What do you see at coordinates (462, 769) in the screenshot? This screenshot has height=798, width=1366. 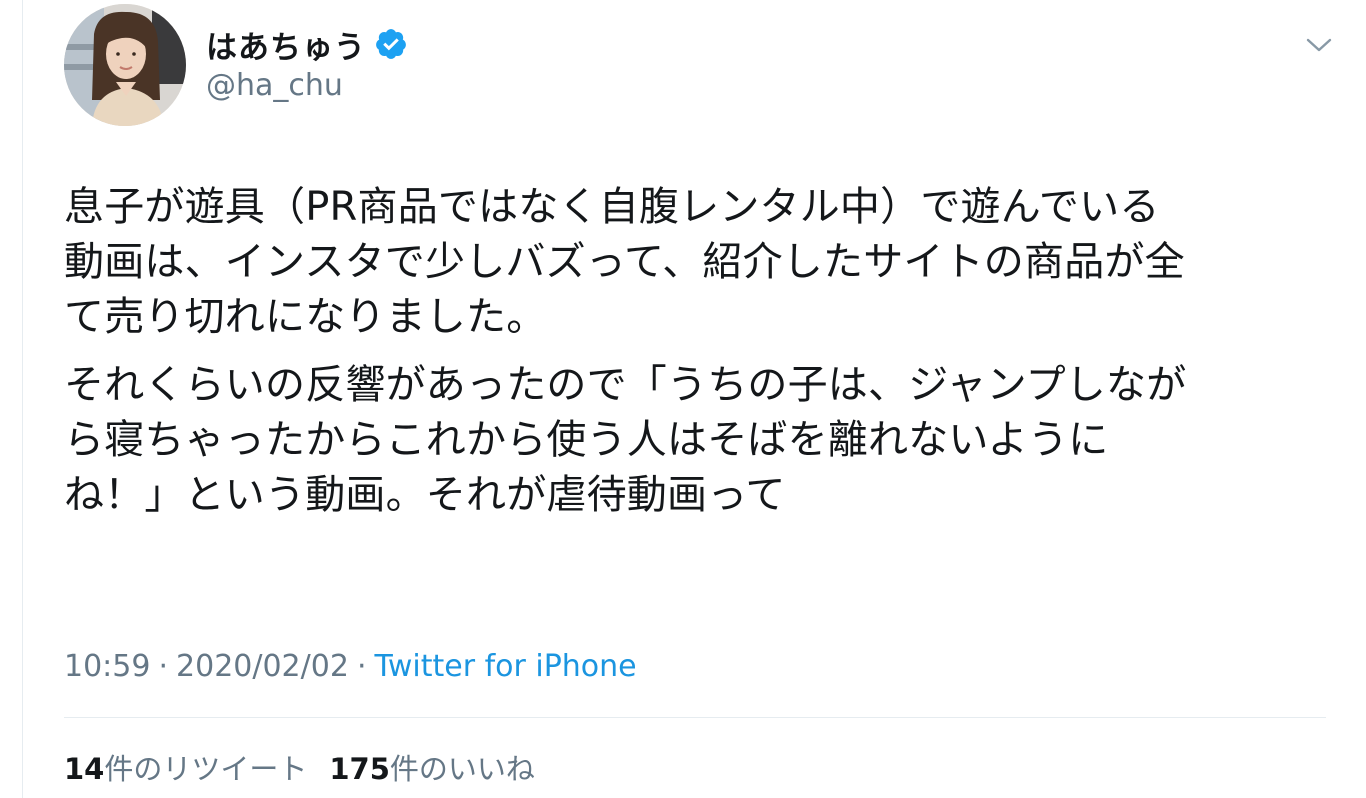 I see `likes-label: 件のいいね` at bounding box center [462, 769].